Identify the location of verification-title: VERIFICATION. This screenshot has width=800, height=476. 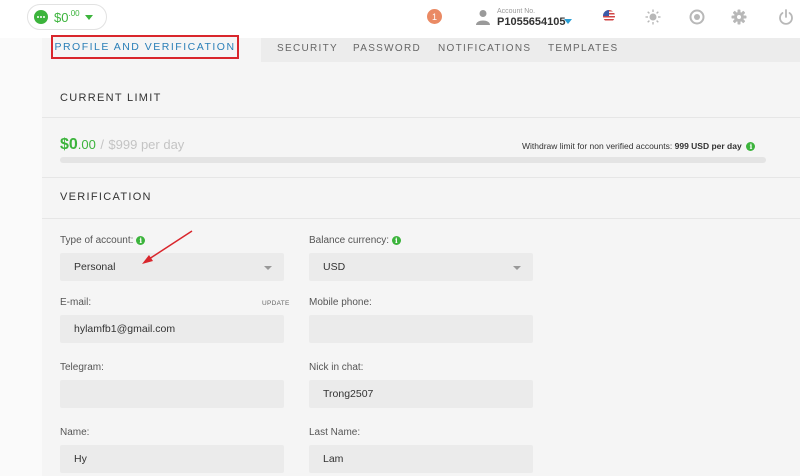
(106, 197).